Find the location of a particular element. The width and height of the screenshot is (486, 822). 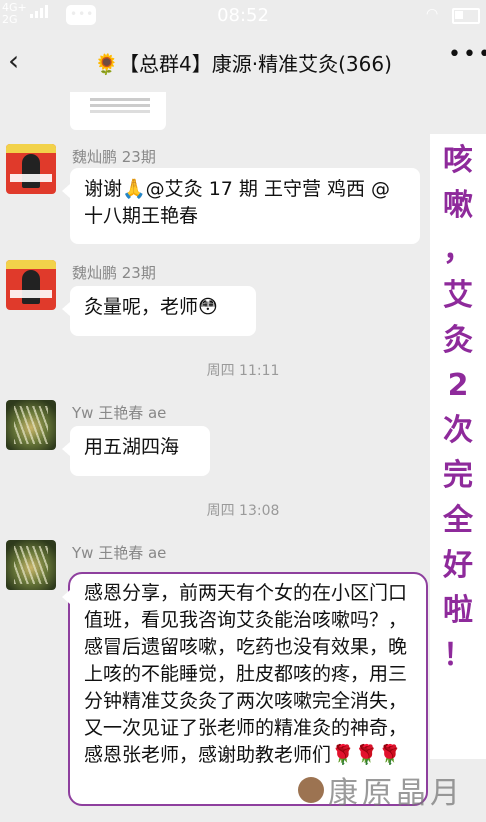

caption-char: 完 is located at coordinates (458, 475).